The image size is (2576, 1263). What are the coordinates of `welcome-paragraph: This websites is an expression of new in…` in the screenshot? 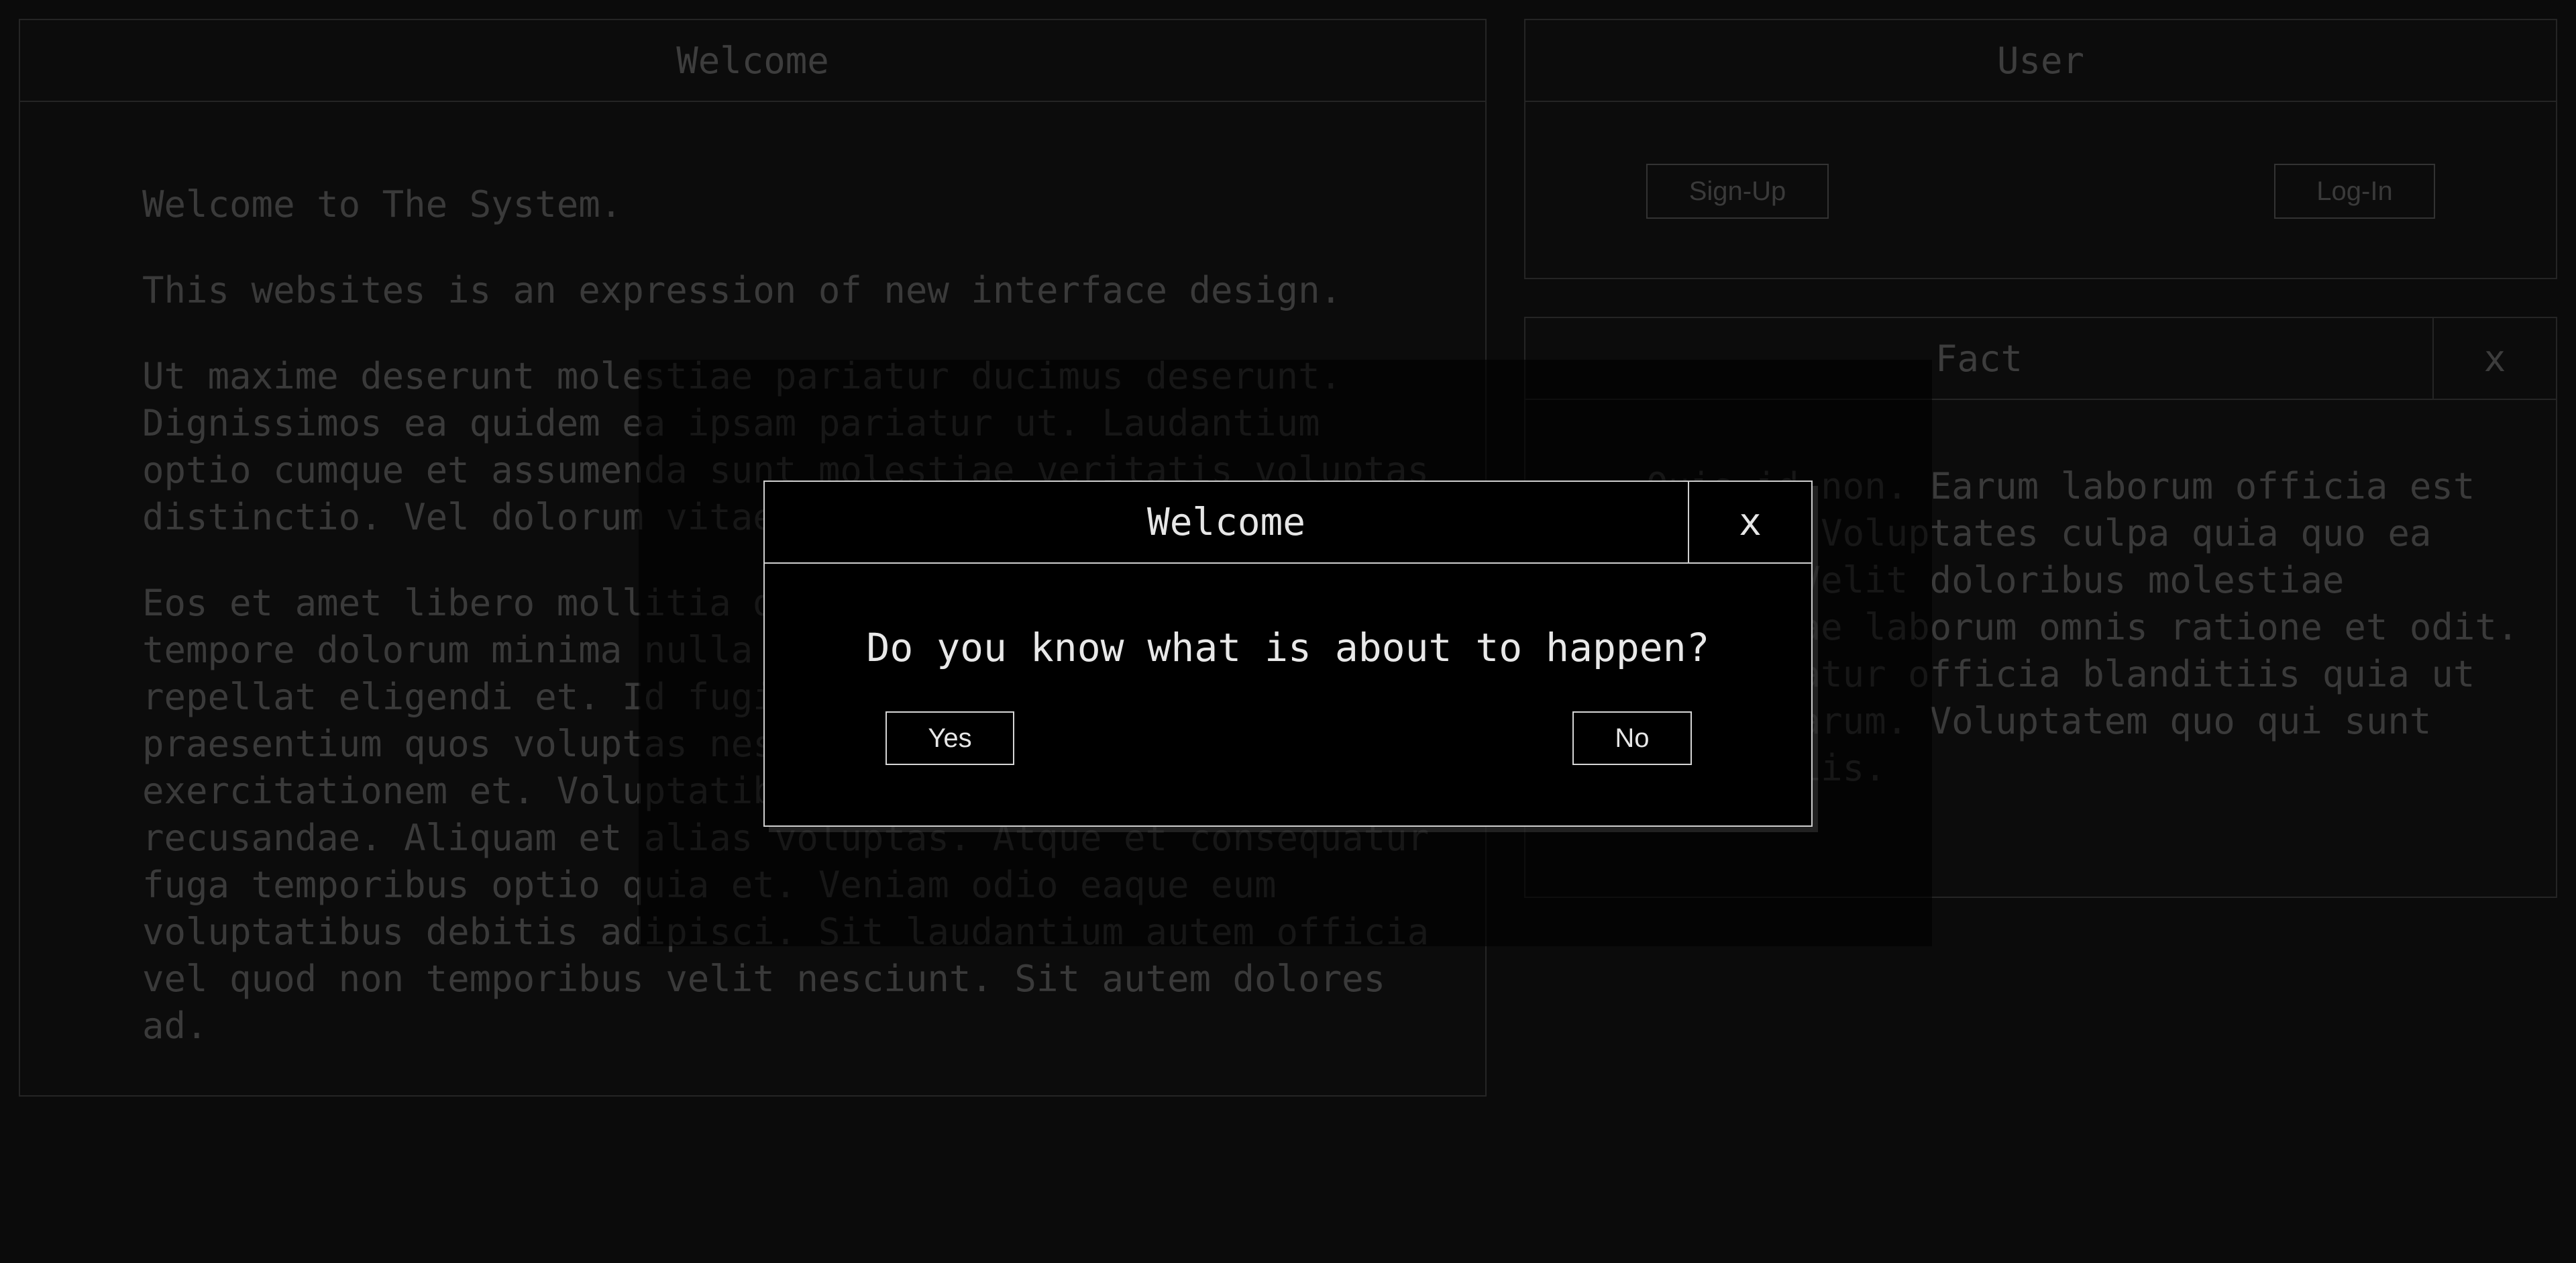 It's located at (742, 290).